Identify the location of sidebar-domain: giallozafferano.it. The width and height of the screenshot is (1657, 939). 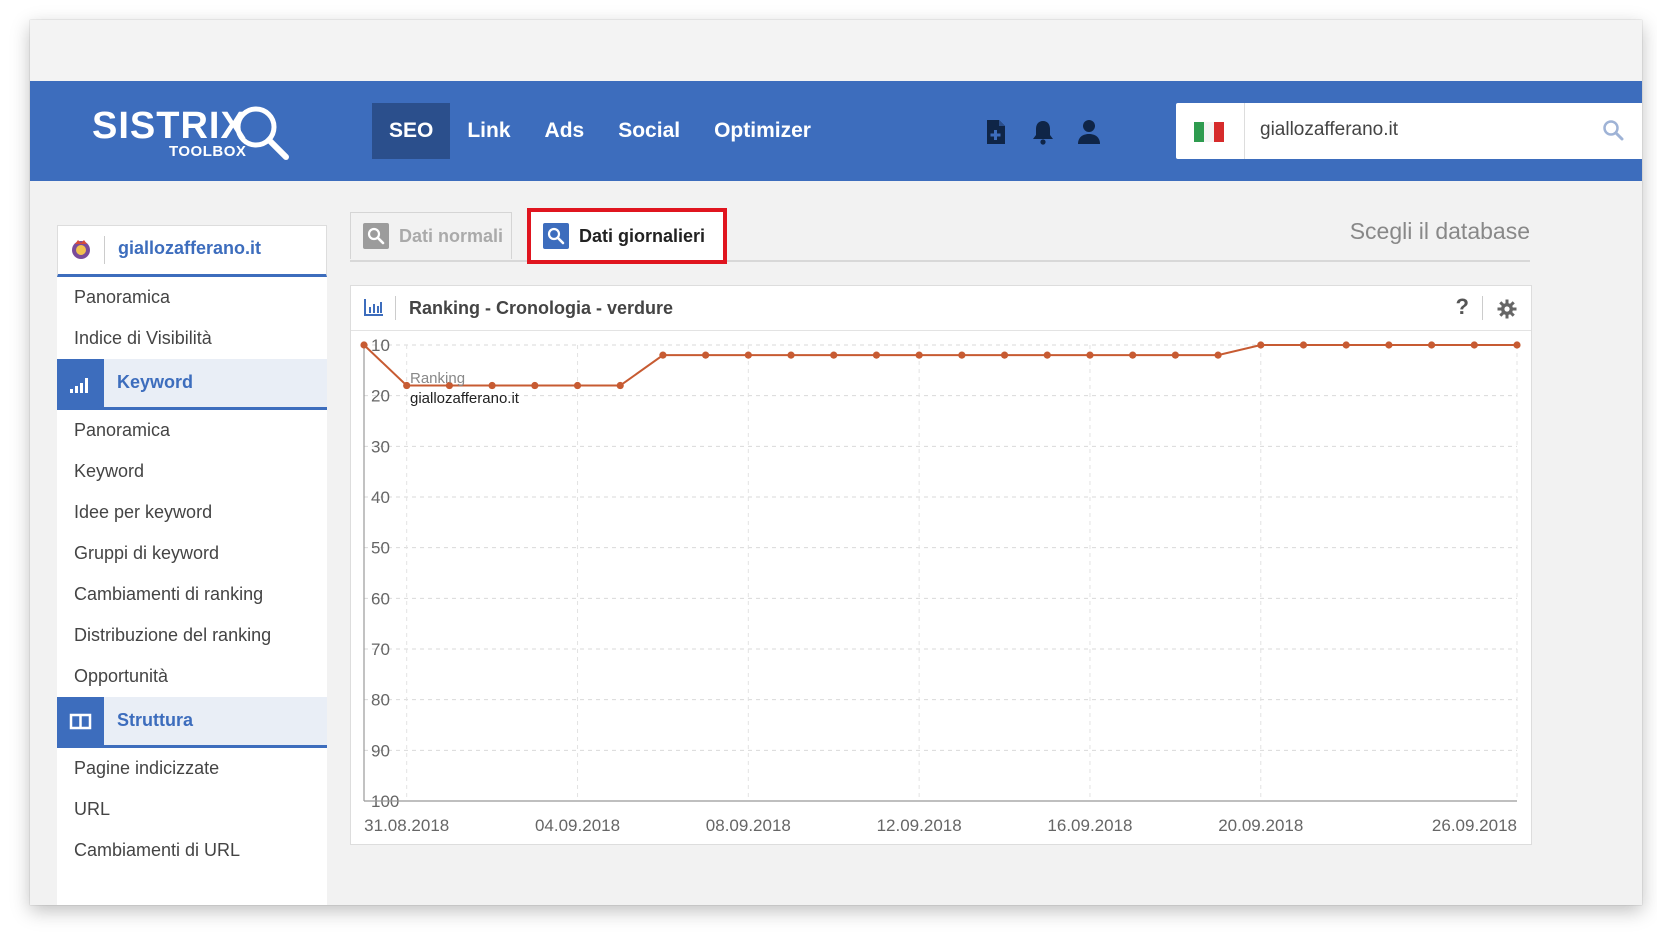
(192, 251).